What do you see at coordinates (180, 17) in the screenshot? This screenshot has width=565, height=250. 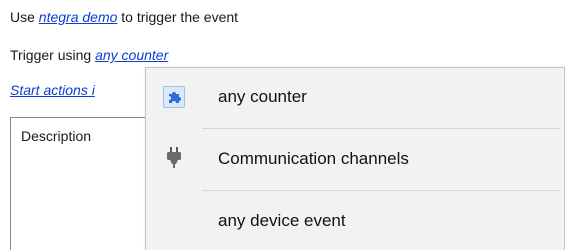 I see `use-suffix-text: to trigger the event` at bounding box center [180, 17].